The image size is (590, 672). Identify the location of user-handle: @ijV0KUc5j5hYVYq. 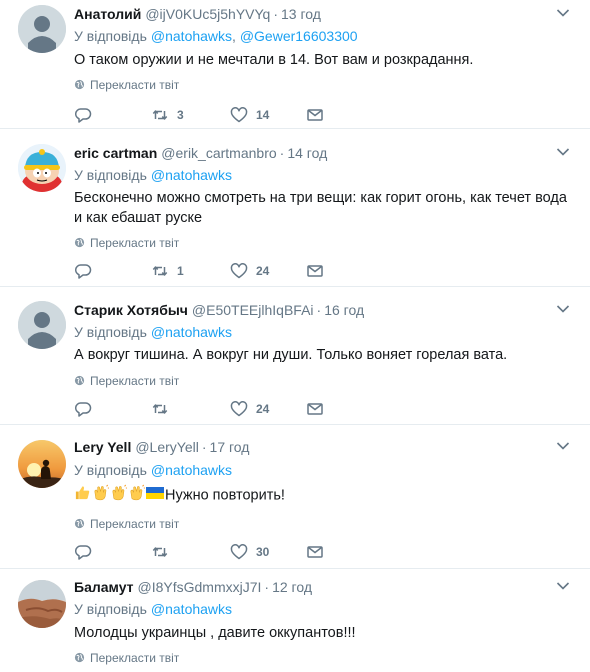
(207, 14).